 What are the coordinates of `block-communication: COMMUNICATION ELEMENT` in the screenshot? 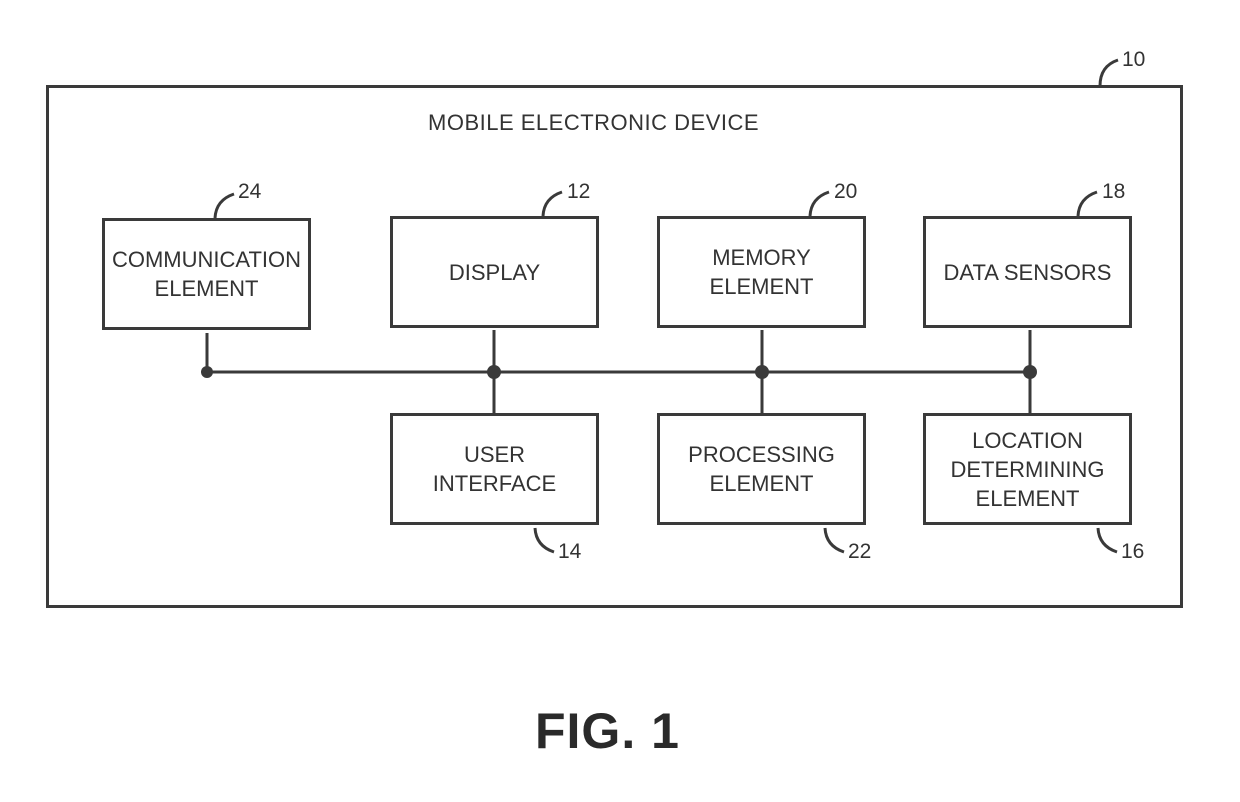 It's located at (206, 274).